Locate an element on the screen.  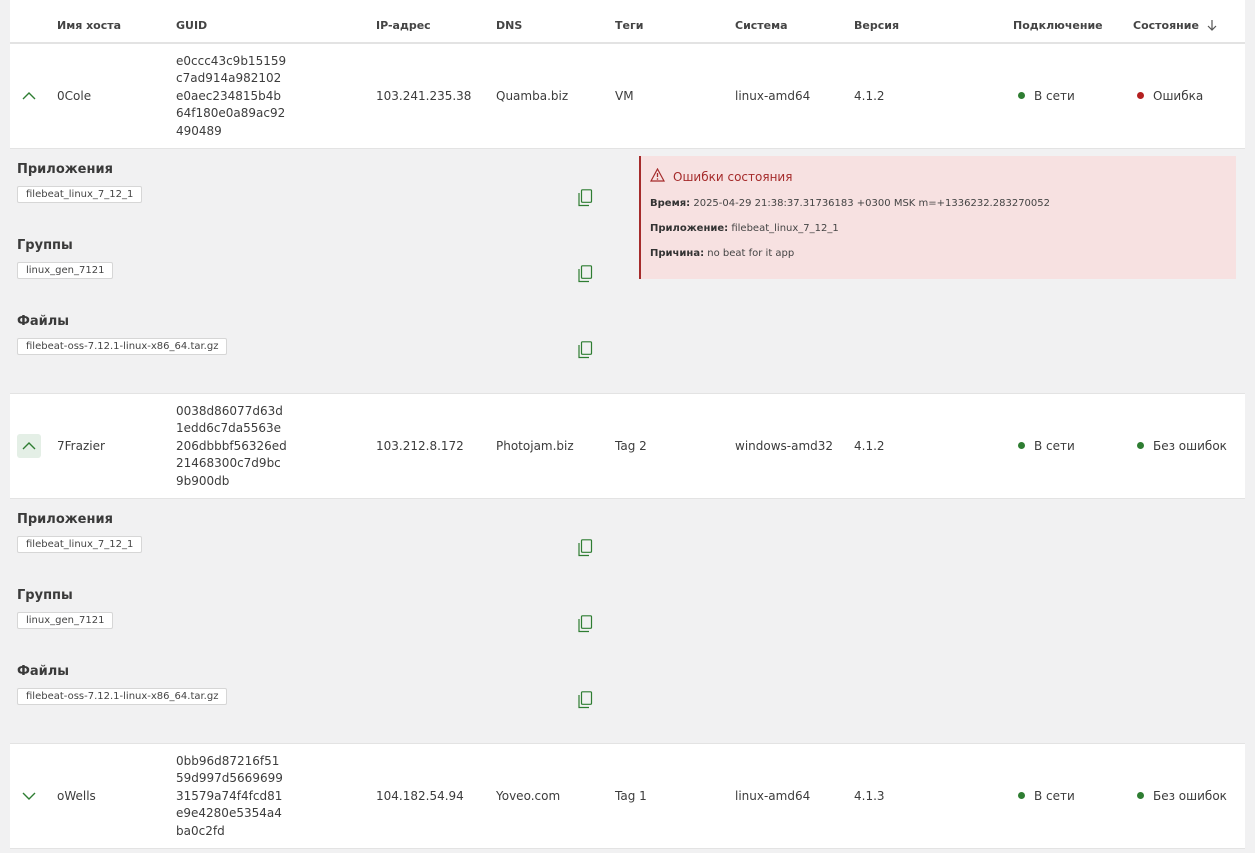
column-header-version: Версия is located at coordinates (876, 25).